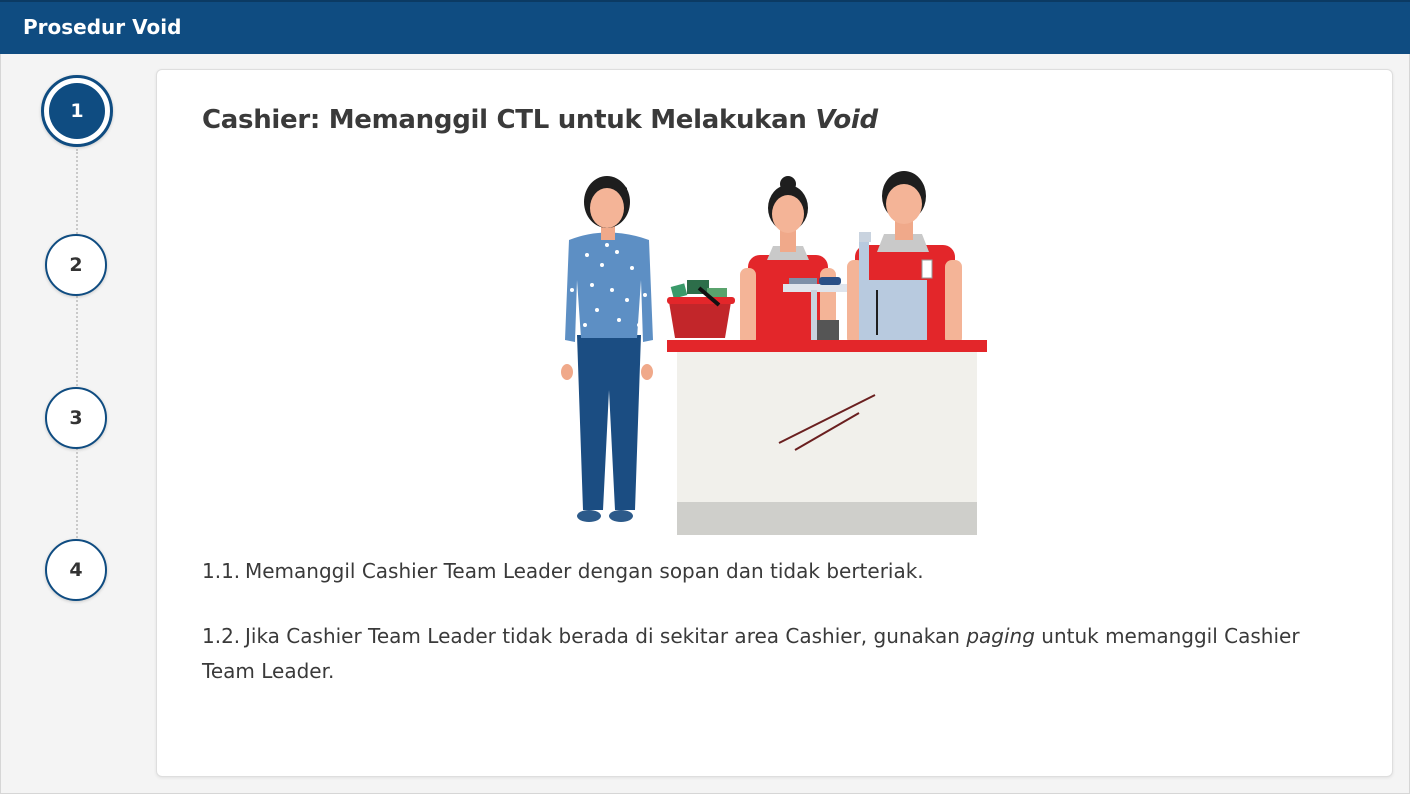 This screenshot has height=794, width=1410. Describe the element at coordinates (607, 349) in the screenshot. I see `customer-figure` at that location.